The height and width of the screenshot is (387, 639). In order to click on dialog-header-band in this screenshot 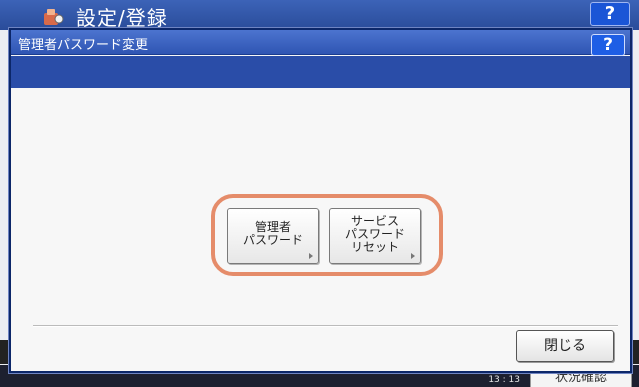, I will do `click(320, 72)`.